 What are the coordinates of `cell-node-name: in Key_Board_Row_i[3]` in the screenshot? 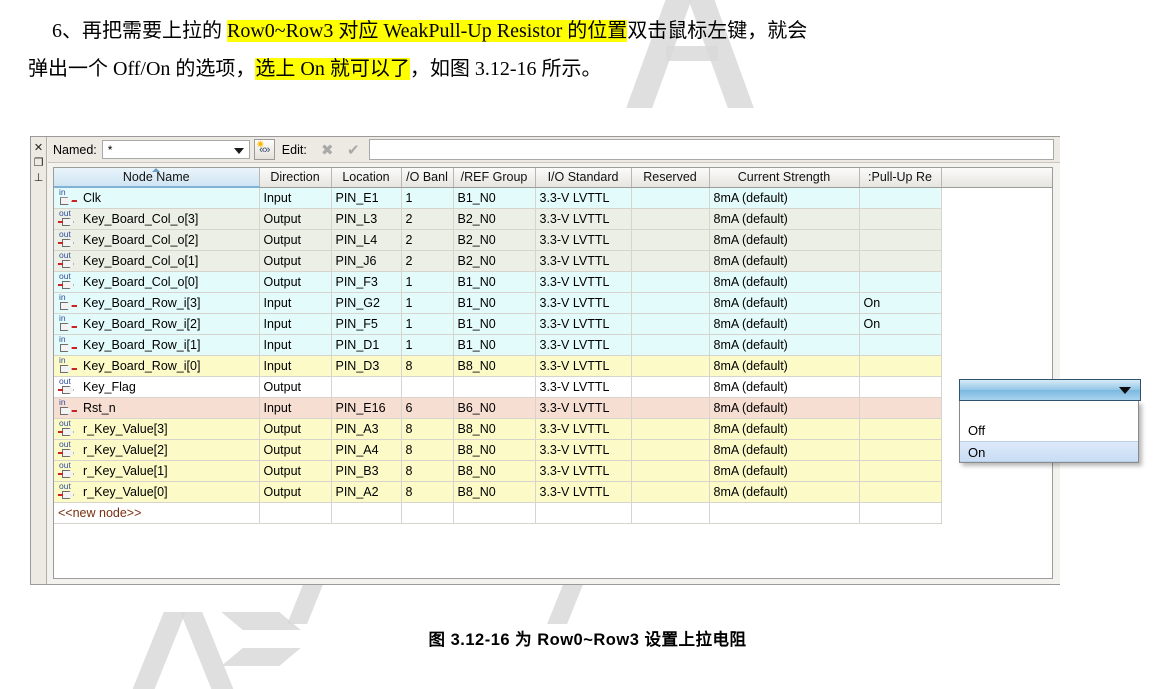 It's located at (157, 303).